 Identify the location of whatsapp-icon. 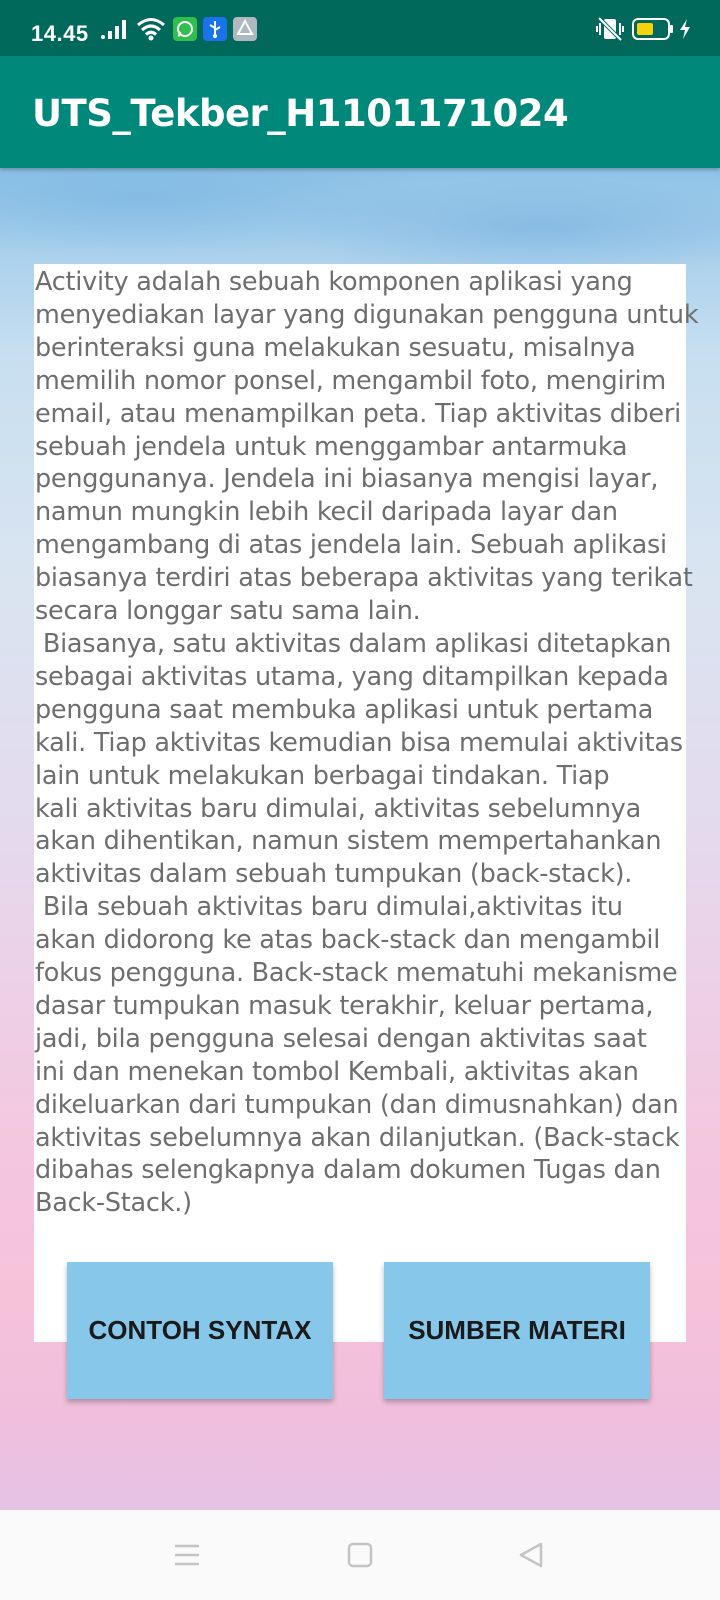
(185, 29).